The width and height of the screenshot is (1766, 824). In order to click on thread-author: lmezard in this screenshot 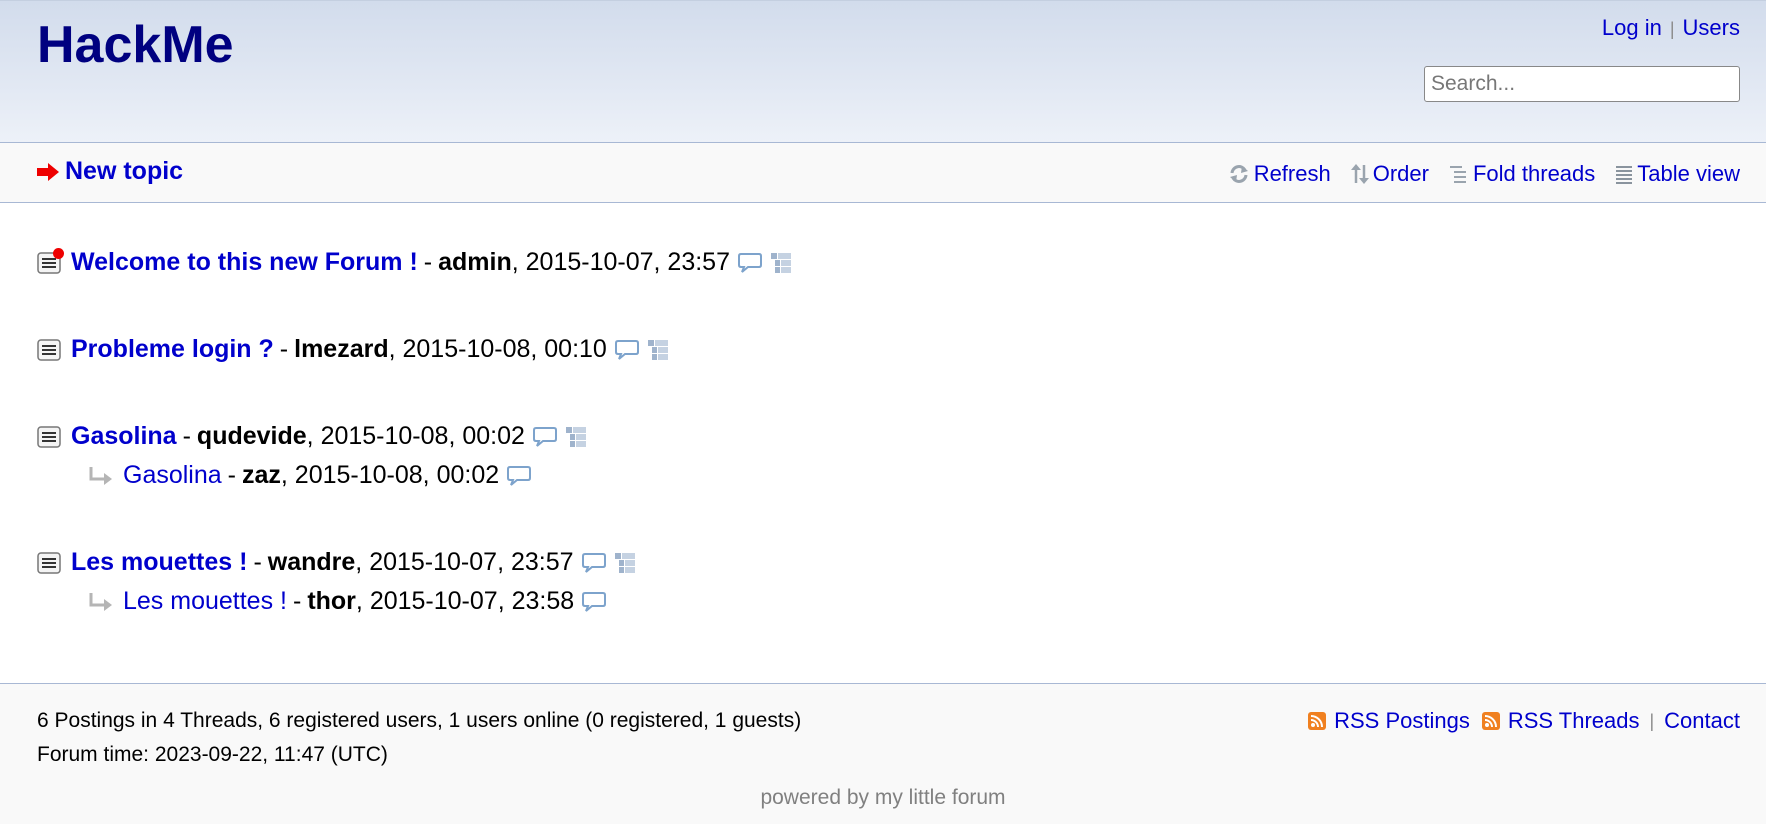, I will do `click(341, 349)`.